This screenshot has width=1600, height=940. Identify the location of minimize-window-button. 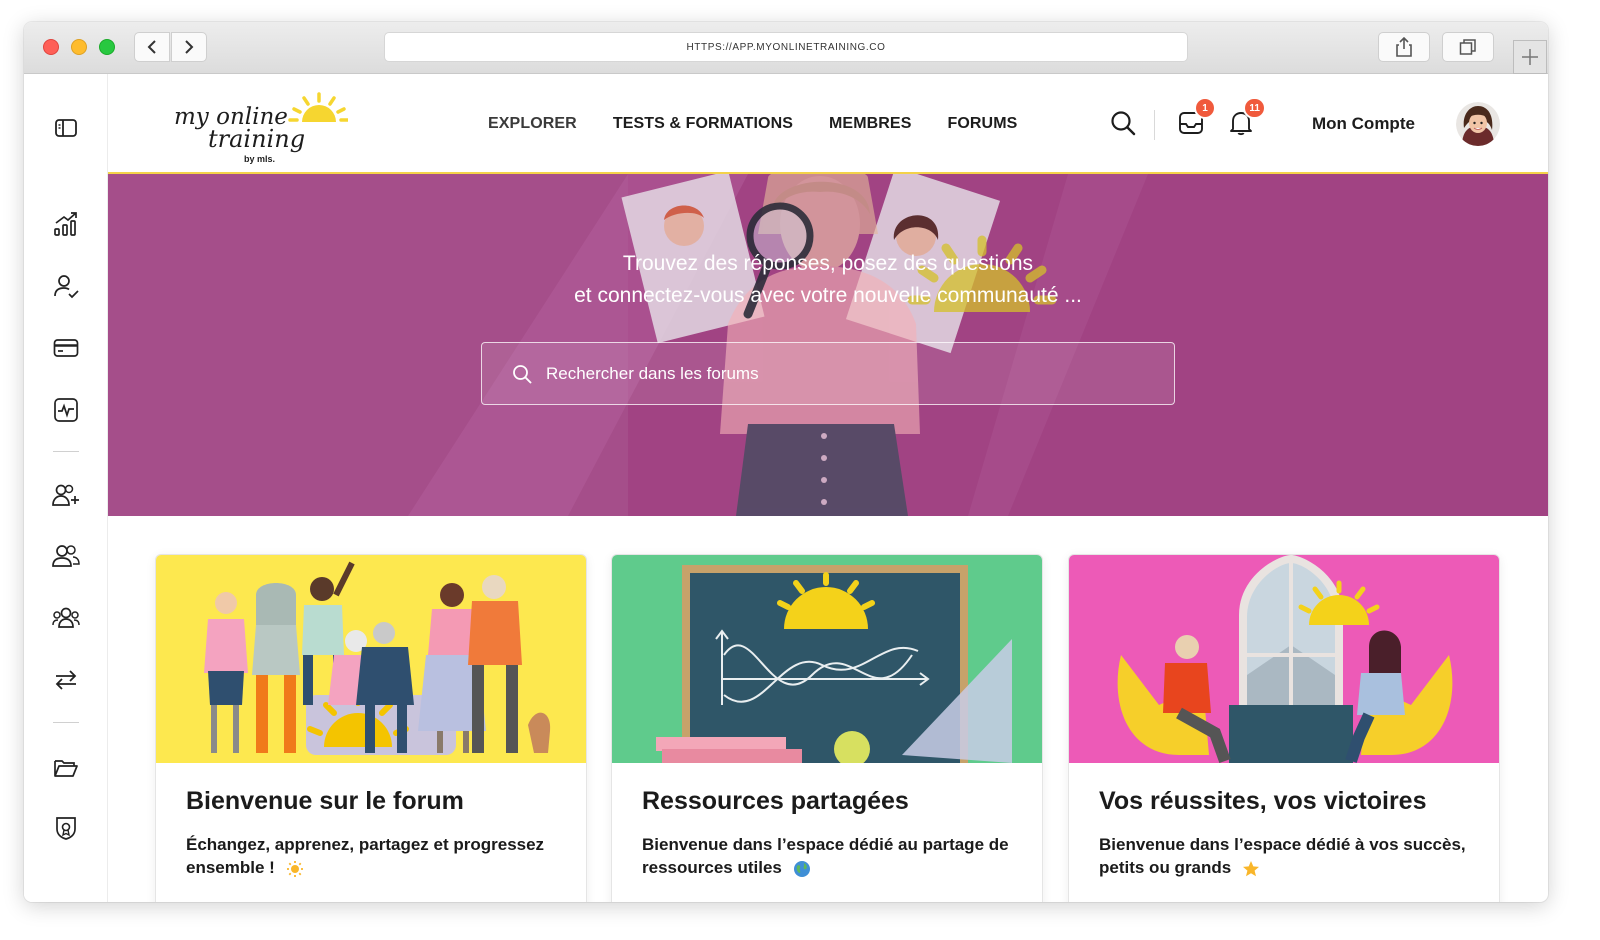
(79, 47).